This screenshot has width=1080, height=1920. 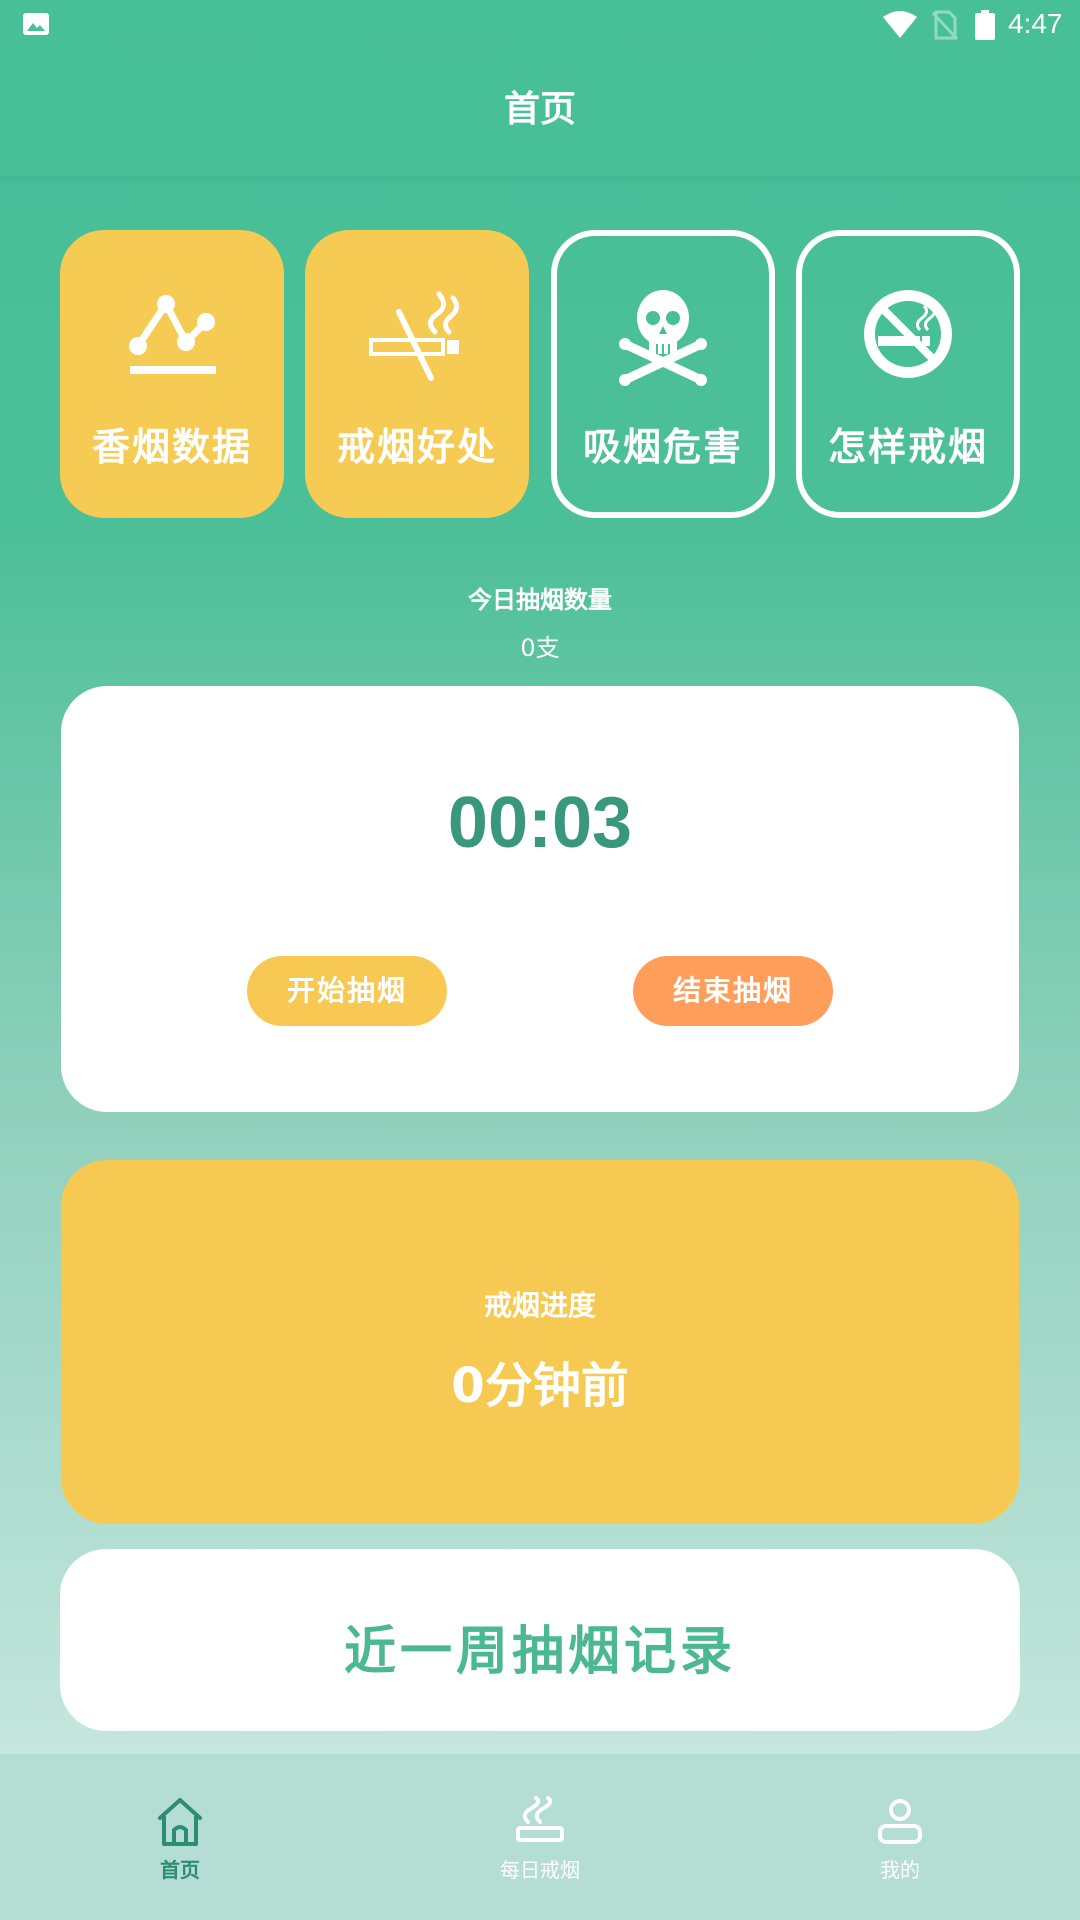 I want to click on nav-item-daily-quit: 每日戒烟, so click(x=540, y=1837).